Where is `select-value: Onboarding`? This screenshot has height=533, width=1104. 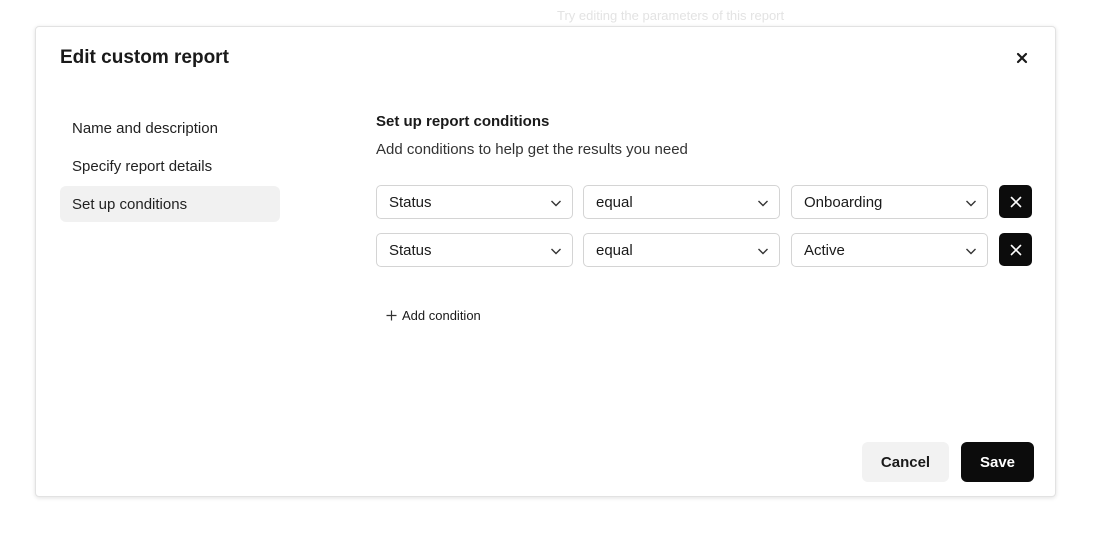 select-value: Onboarding is located at coordinates (843, 202).